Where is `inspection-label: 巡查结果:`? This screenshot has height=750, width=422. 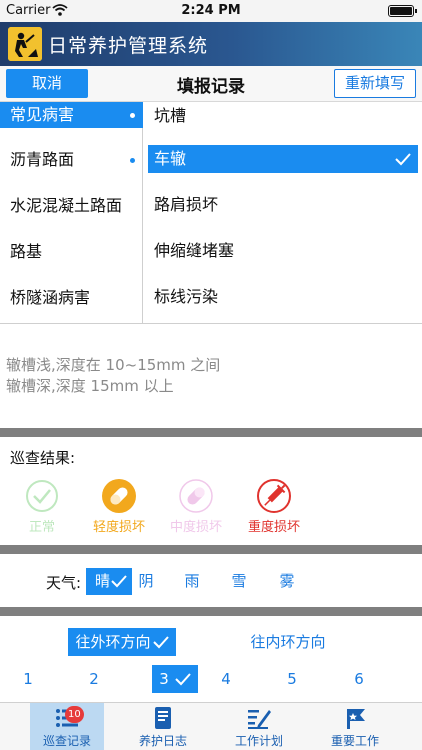
inspection-label: 巡查结果: is located at coordinates (43, 458).